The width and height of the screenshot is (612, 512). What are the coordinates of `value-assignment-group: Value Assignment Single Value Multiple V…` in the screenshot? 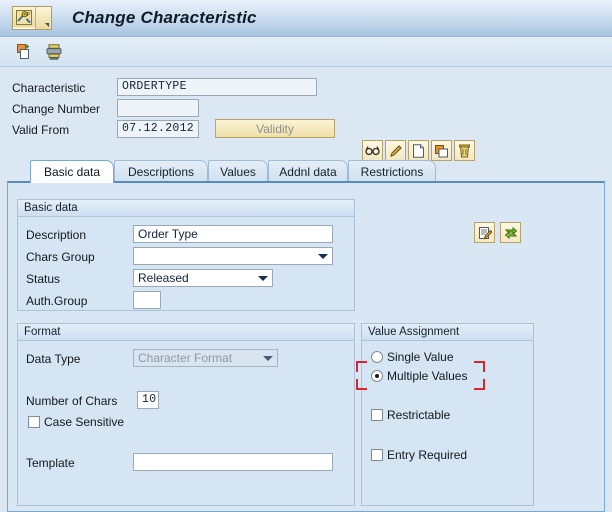 It's located at (447, 414).